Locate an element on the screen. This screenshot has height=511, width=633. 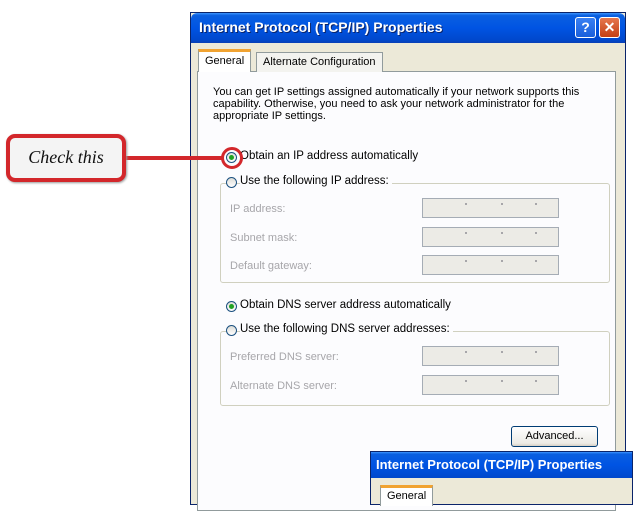
second-window-title: Internet Protocol (TCP/IP) Properties is located at coordinates (489, 464).